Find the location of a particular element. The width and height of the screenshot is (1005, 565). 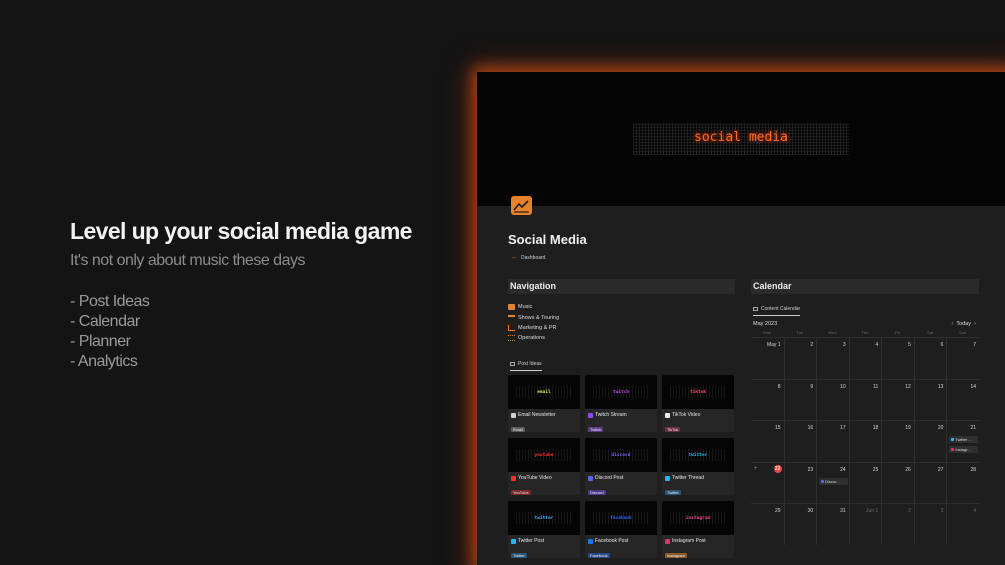

prev-month-icon: ‹ is located at coordinates (952, 324).